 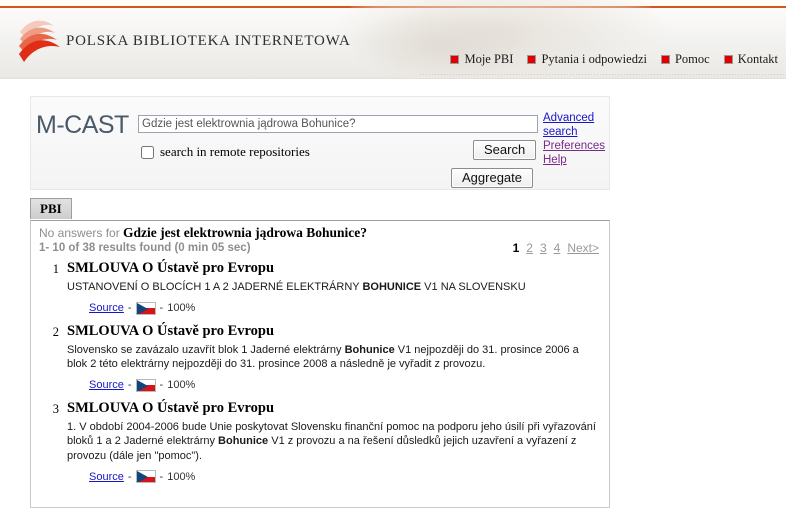 I want to click on search-button: Search, so click(x=505, y=150).